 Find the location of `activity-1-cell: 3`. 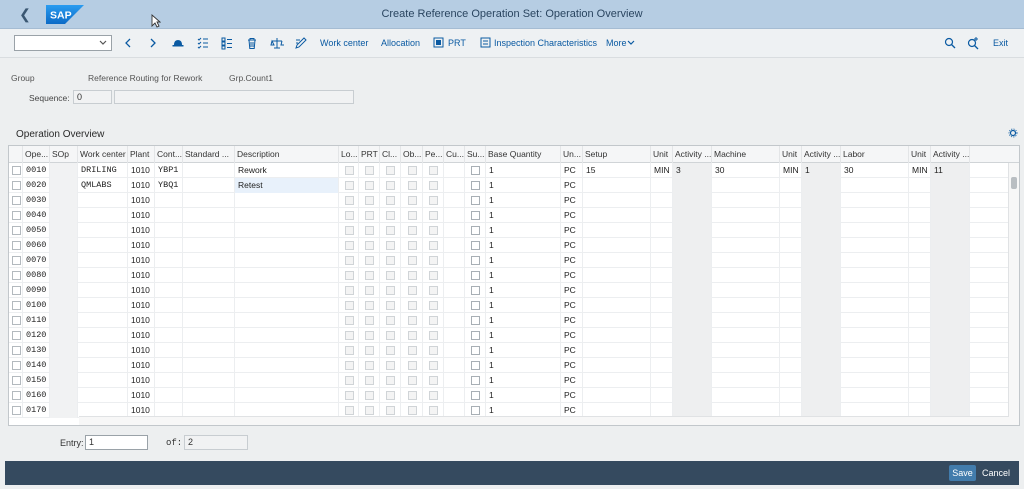

activity-1-cell: 3 is located at coordinates (692, 170).